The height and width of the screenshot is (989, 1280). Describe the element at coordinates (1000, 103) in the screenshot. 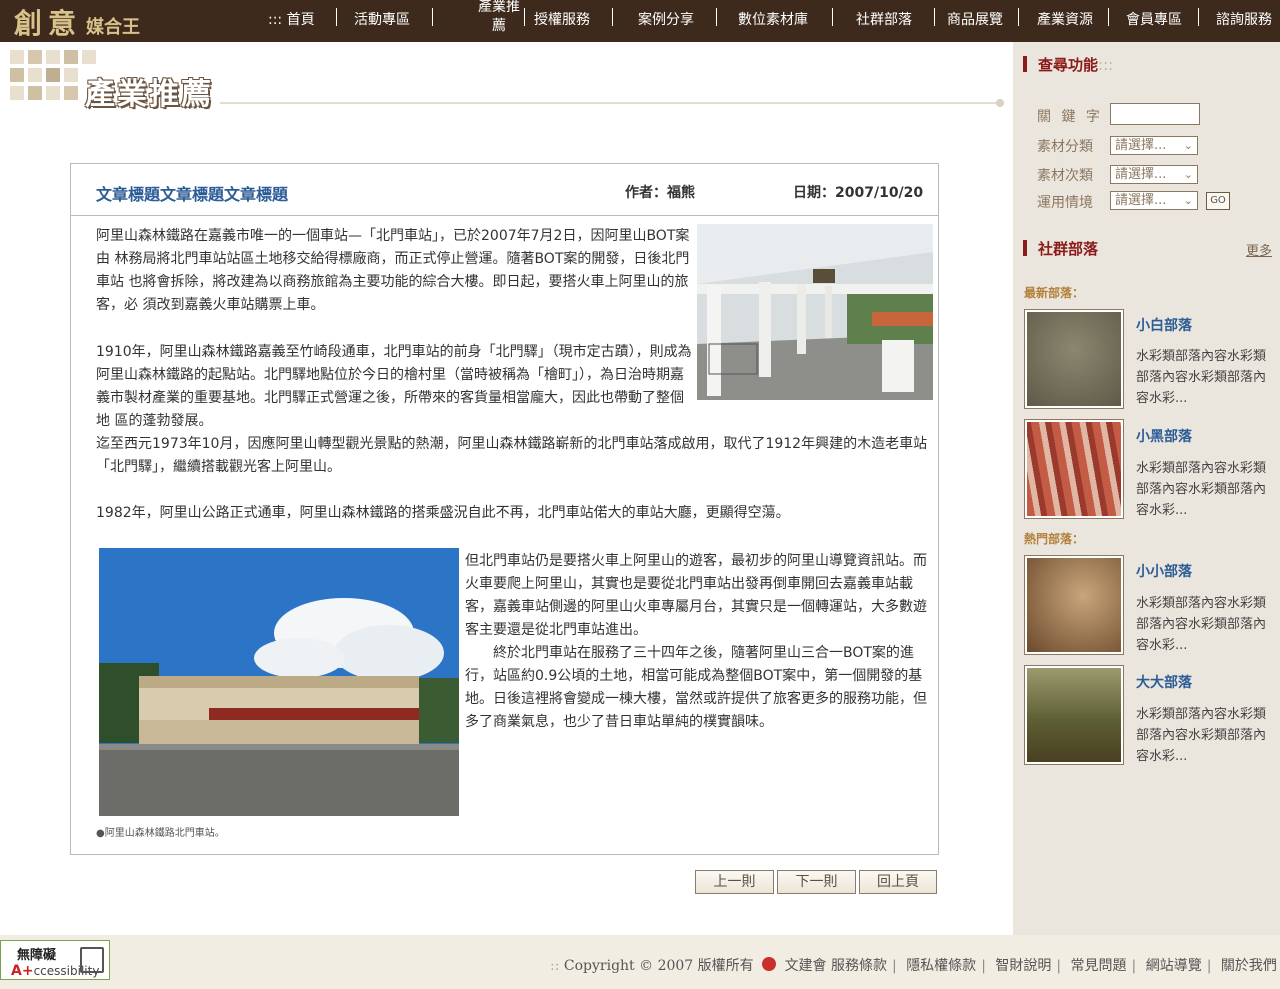

I see `banner-divider-dot` at that location.